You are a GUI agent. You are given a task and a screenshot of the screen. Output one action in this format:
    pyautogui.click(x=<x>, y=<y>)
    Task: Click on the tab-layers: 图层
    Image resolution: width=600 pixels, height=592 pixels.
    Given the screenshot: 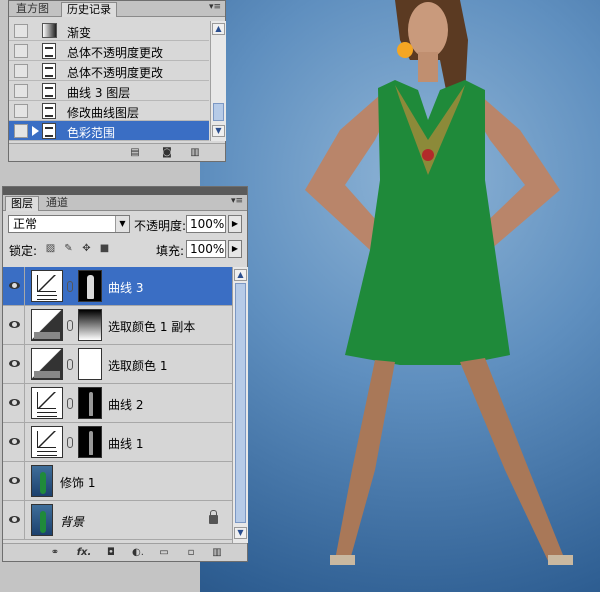 What is the action you would take?
    pyautogui.click(x=22, y=203)
    